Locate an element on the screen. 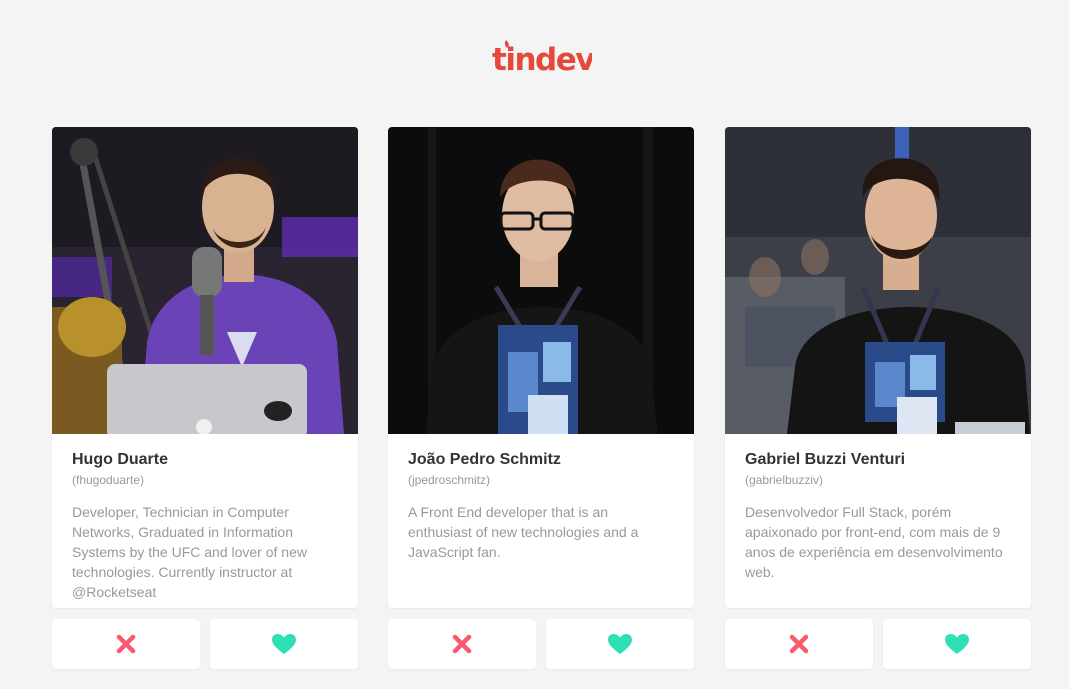 The image size is (1069, 689). tindev-logo: tindev is located at coordinates (542, 59).